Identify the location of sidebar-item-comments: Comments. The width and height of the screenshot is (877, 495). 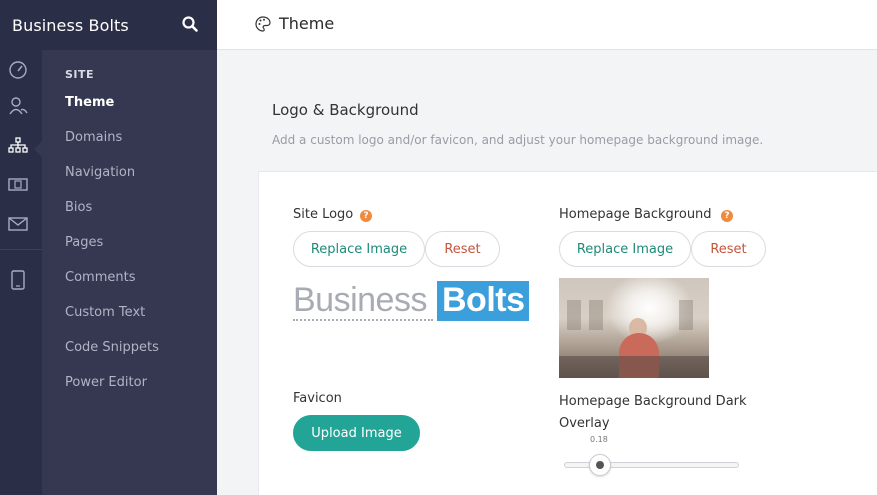
(100, 277).